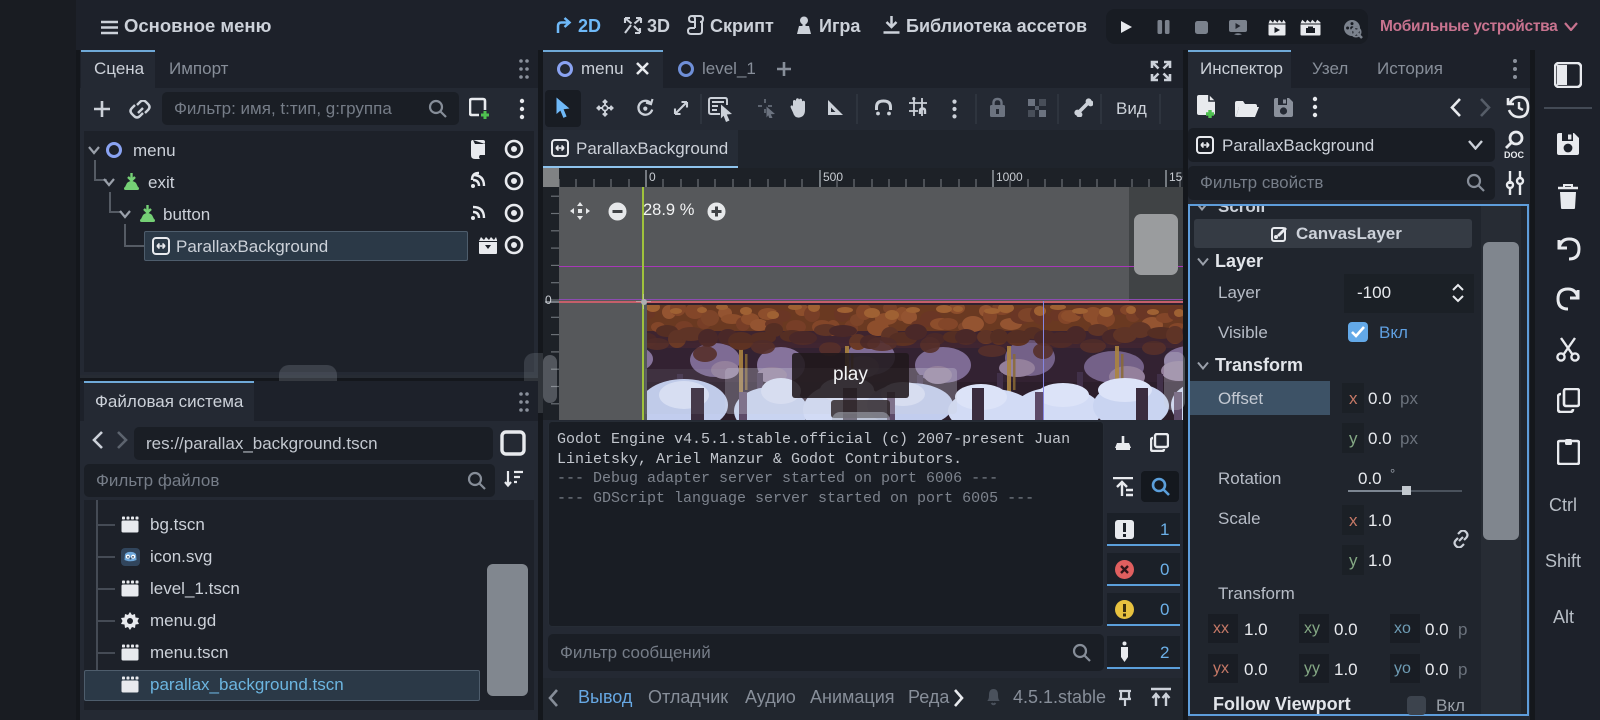 The width and height of the screenshot is (1600, 720). What do you see at coordinates (1514, 155) in the screenshot?
I see `svg-text: DOC` at bounding box center [1514, 155].